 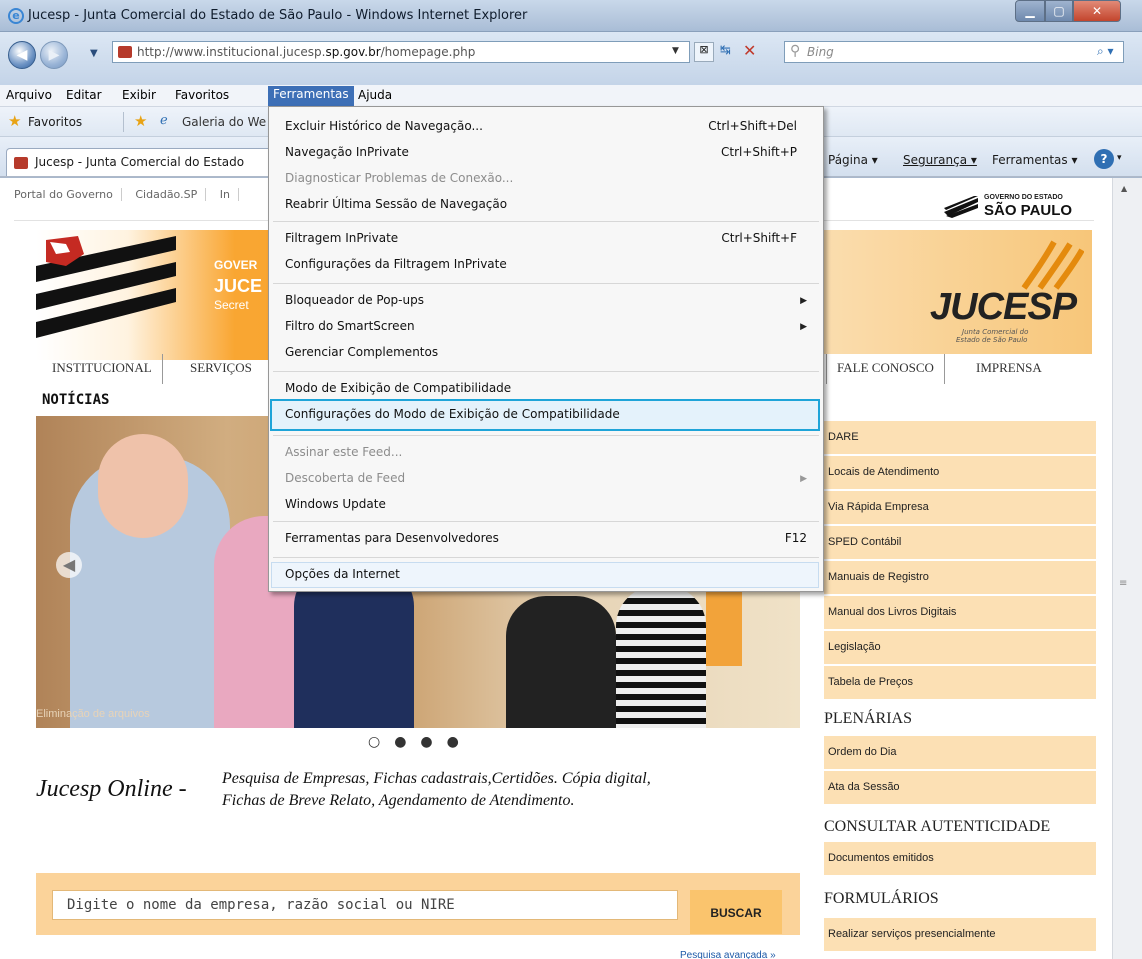 What do you see at coordinates (820, 52) in the screenshot?
I see `search-placeholder: Bing` at bounding box center [820, 52].